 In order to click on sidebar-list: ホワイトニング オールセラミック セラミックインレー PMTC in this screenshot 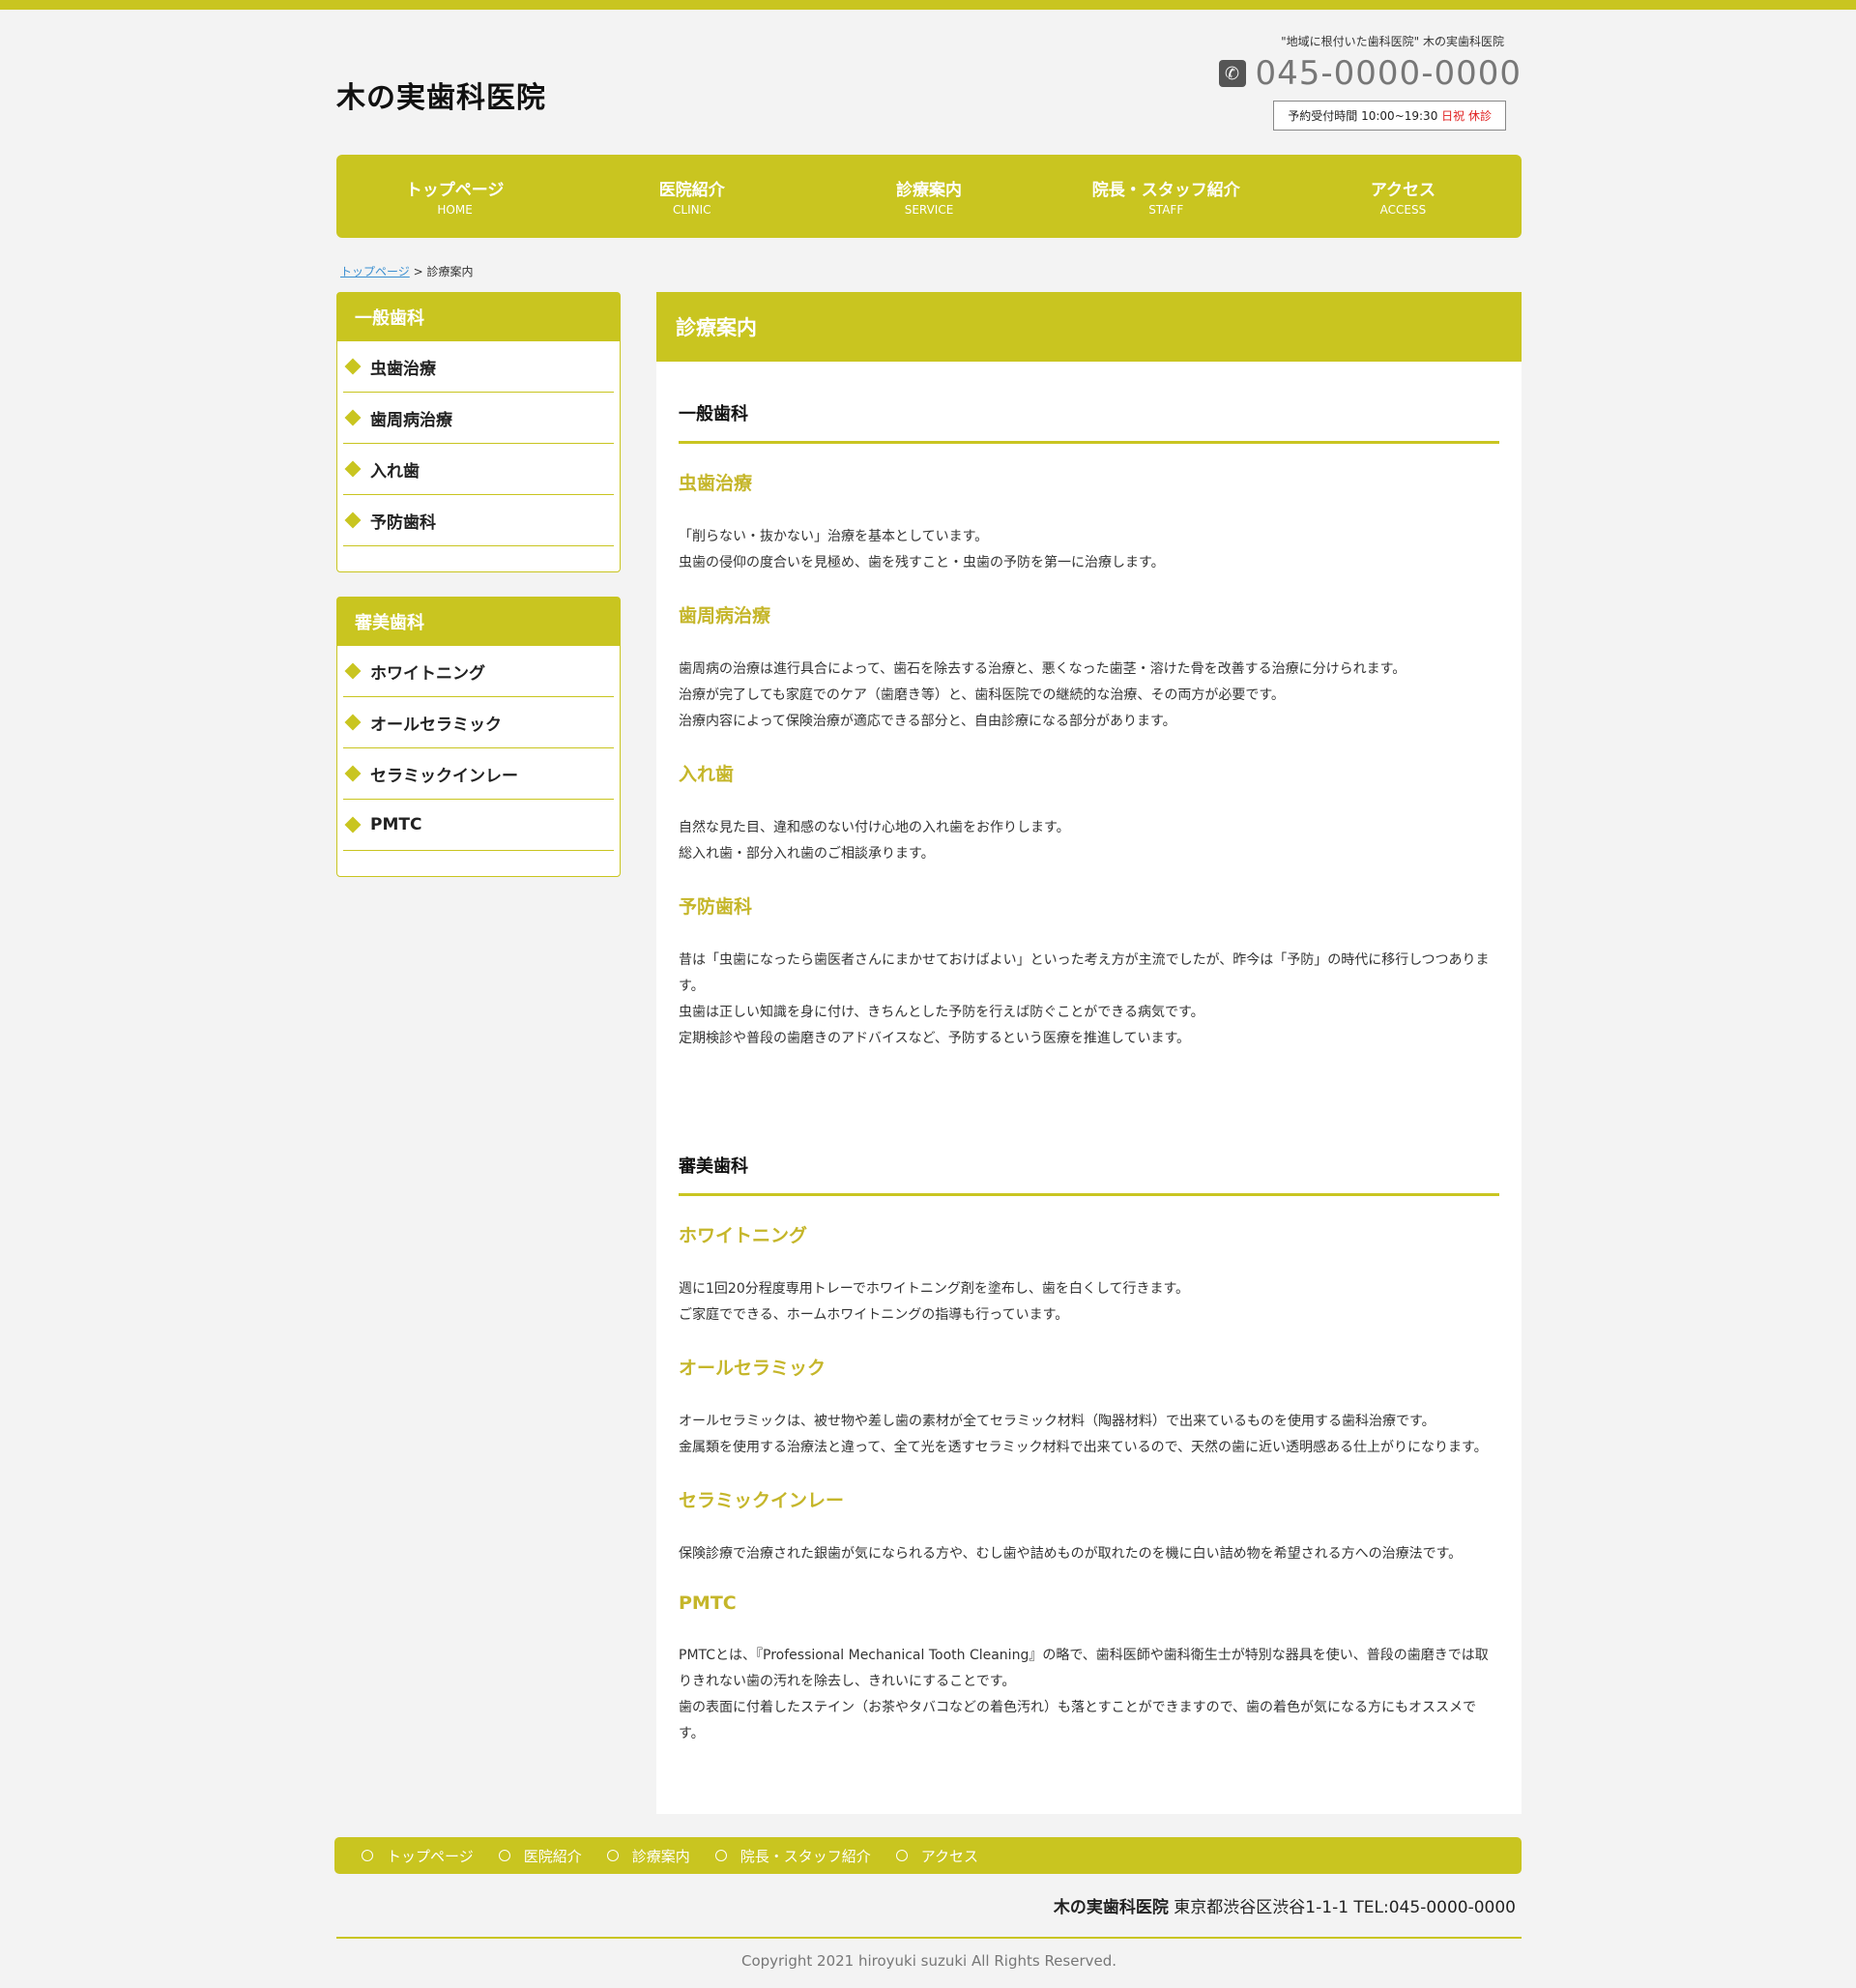, I will do `click(479, 761)`.